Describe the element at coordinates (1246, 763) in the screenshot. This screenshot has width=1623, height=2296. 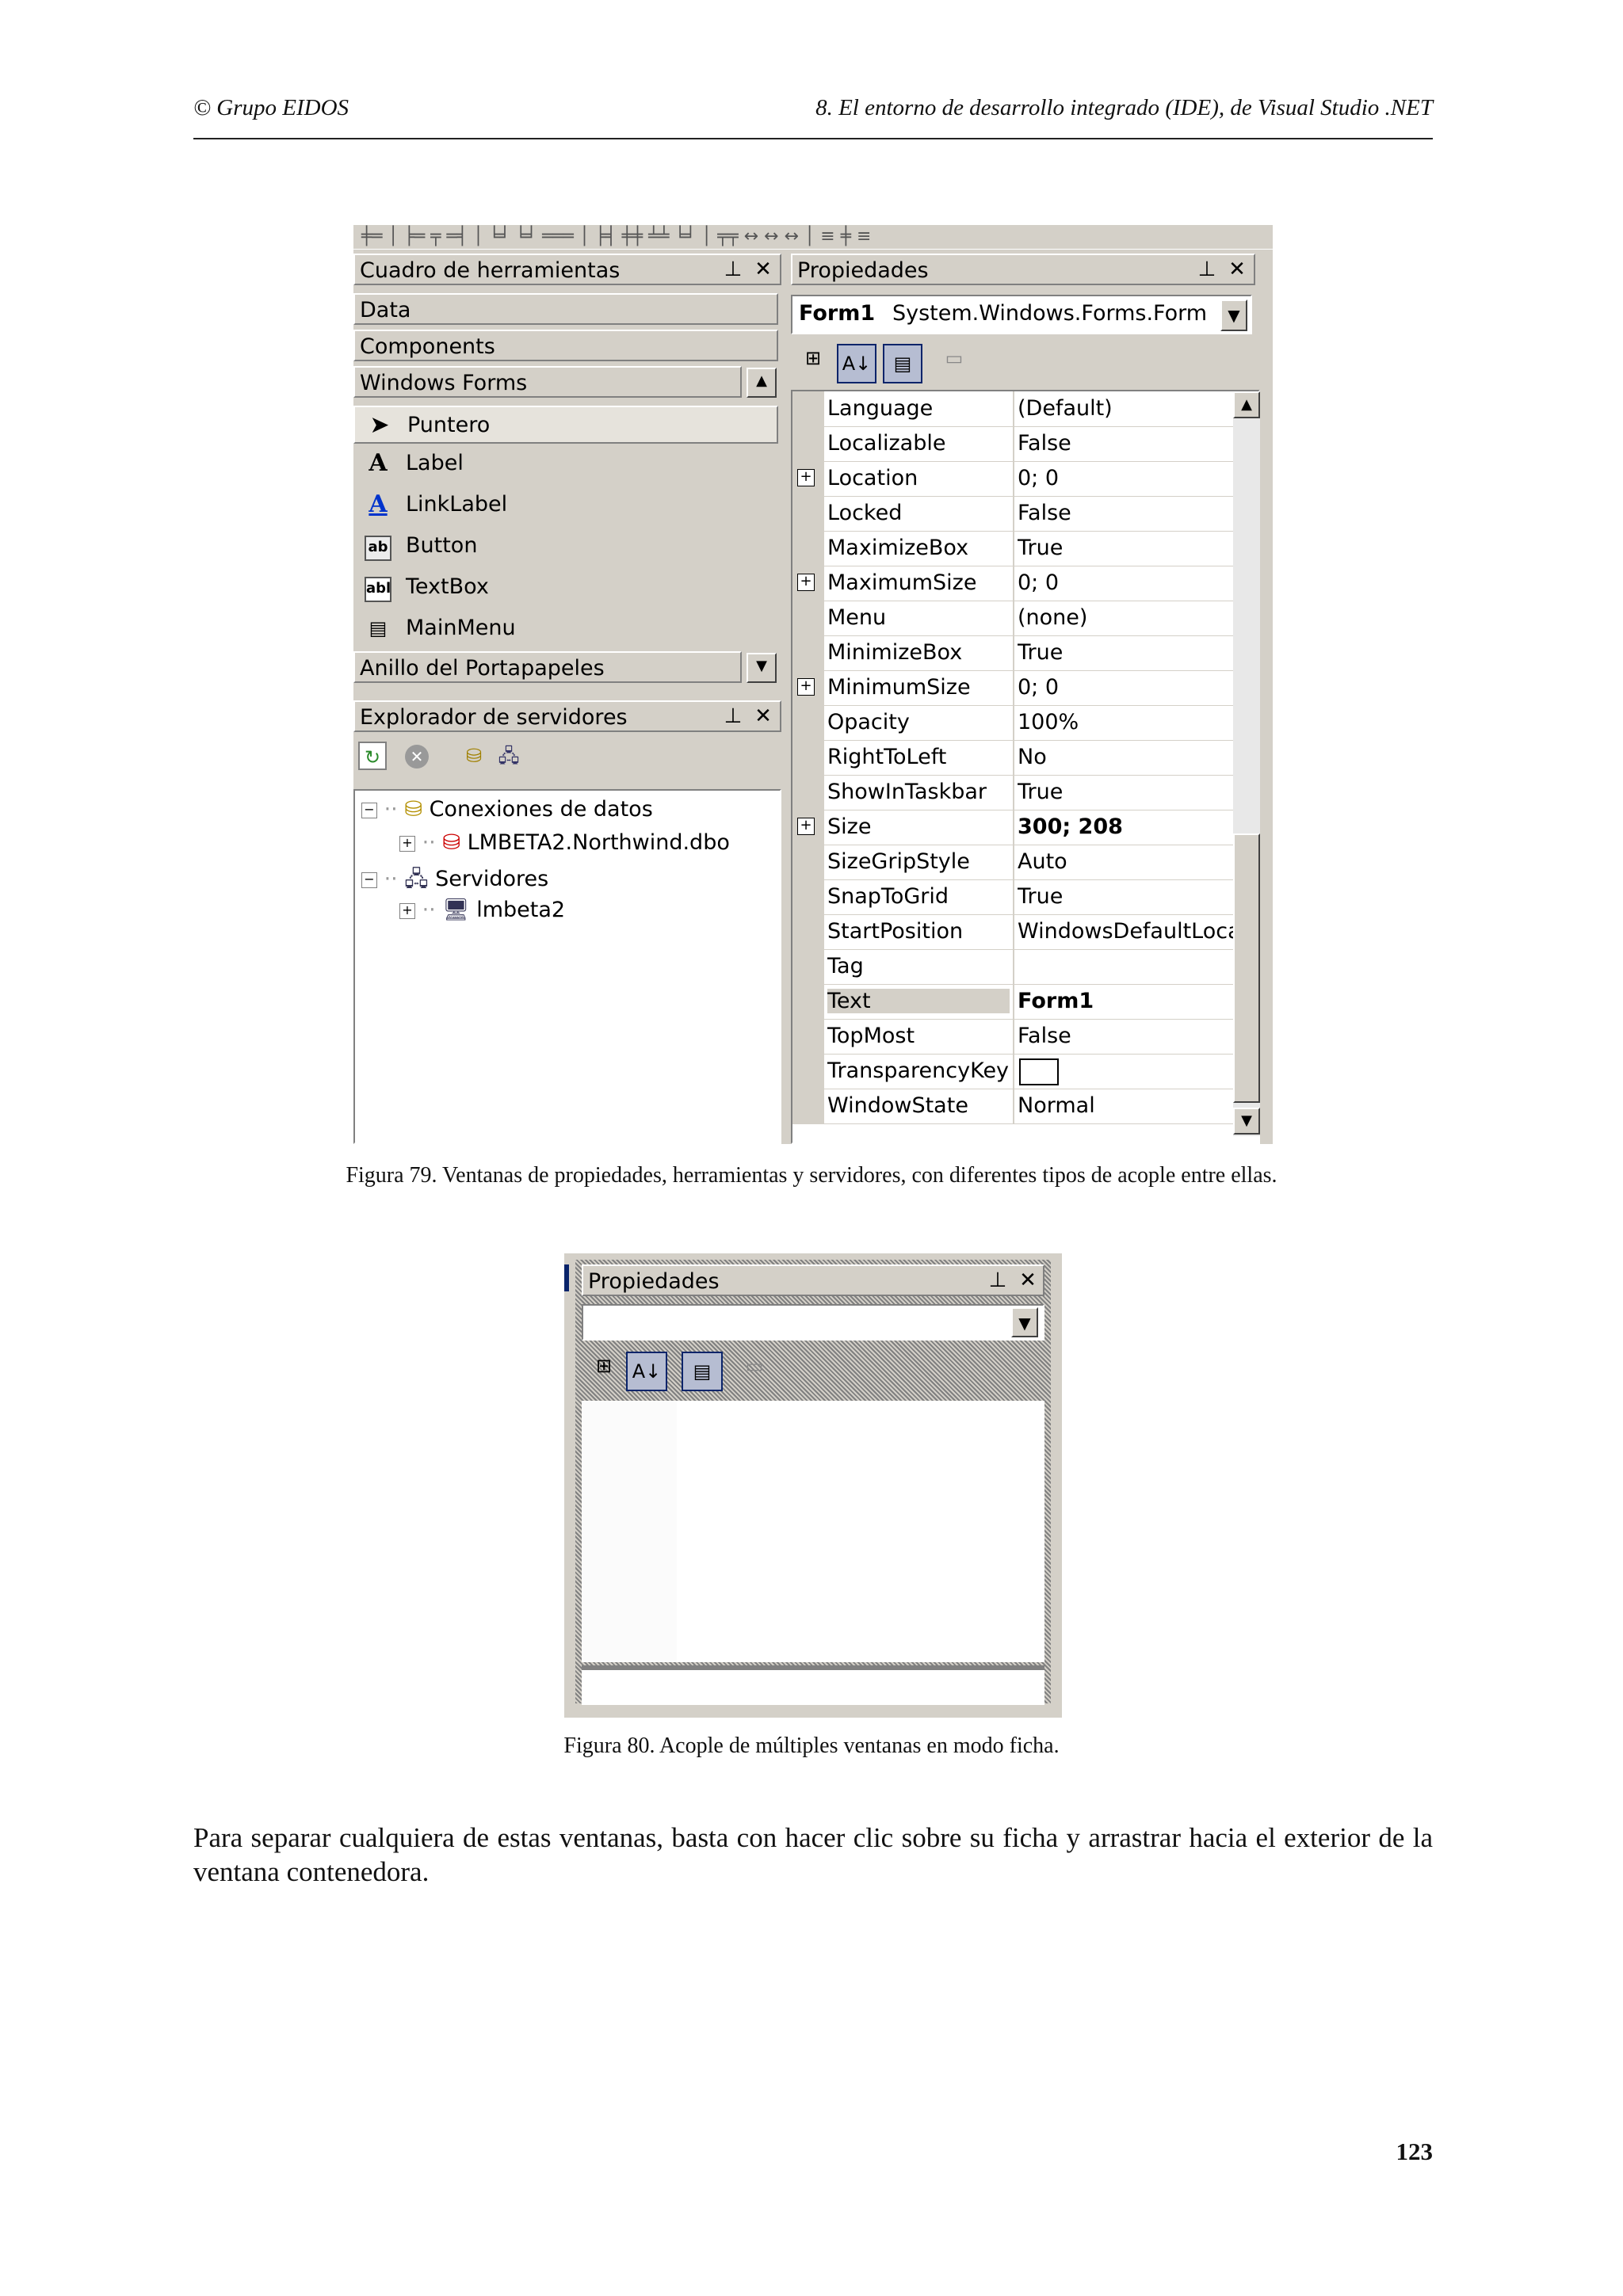
I see `vertical-scrollbar: ▲ ▼` at that location.